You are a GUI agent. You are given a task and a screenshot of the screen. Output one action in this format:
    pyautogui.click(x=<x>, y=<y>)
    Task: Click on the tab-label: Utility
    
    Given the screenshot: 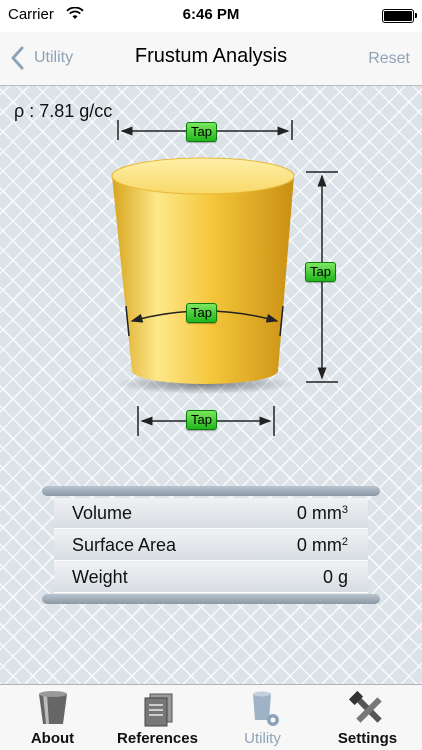 What is the action you would take?
    pyautogui.click(x=262, y=738)
    